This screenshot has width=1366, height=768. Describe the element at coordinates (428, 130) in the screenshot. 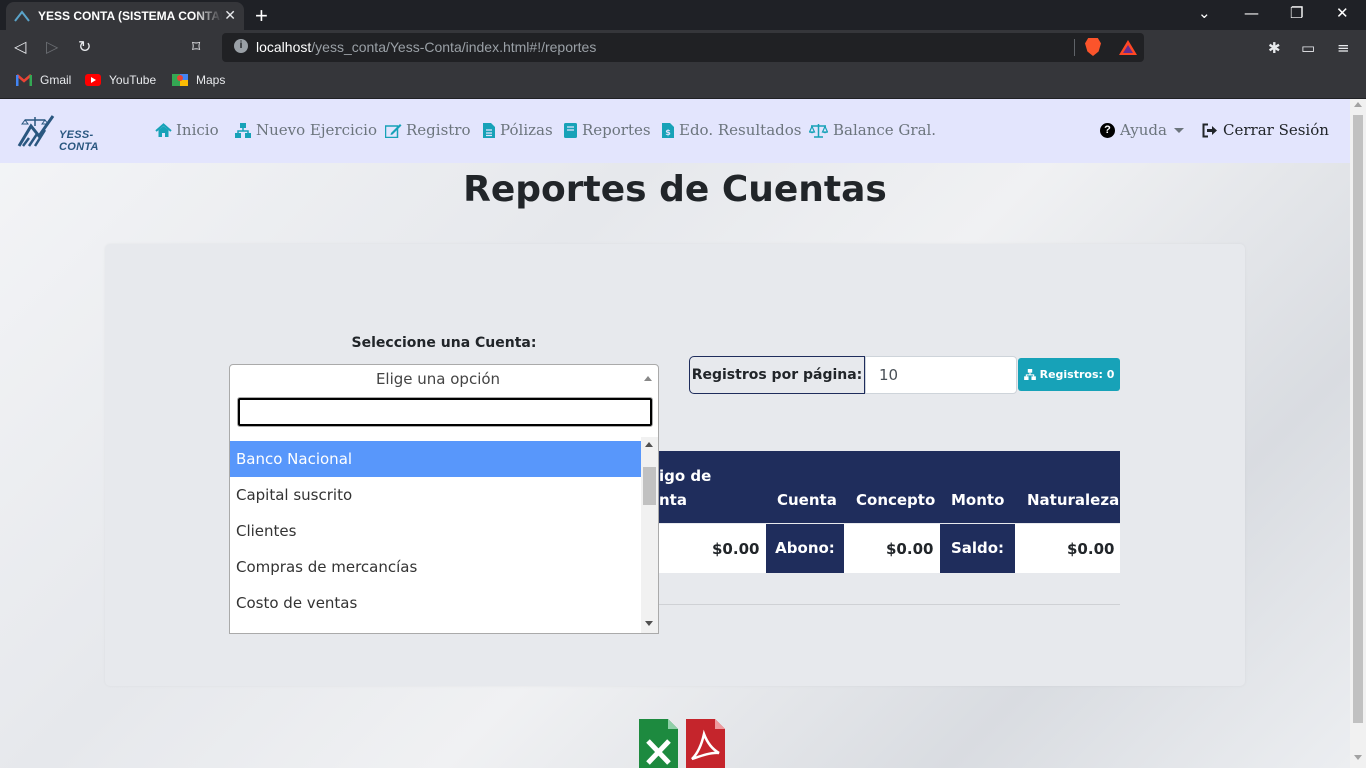

I see `nav-registro: Registro` at that location.